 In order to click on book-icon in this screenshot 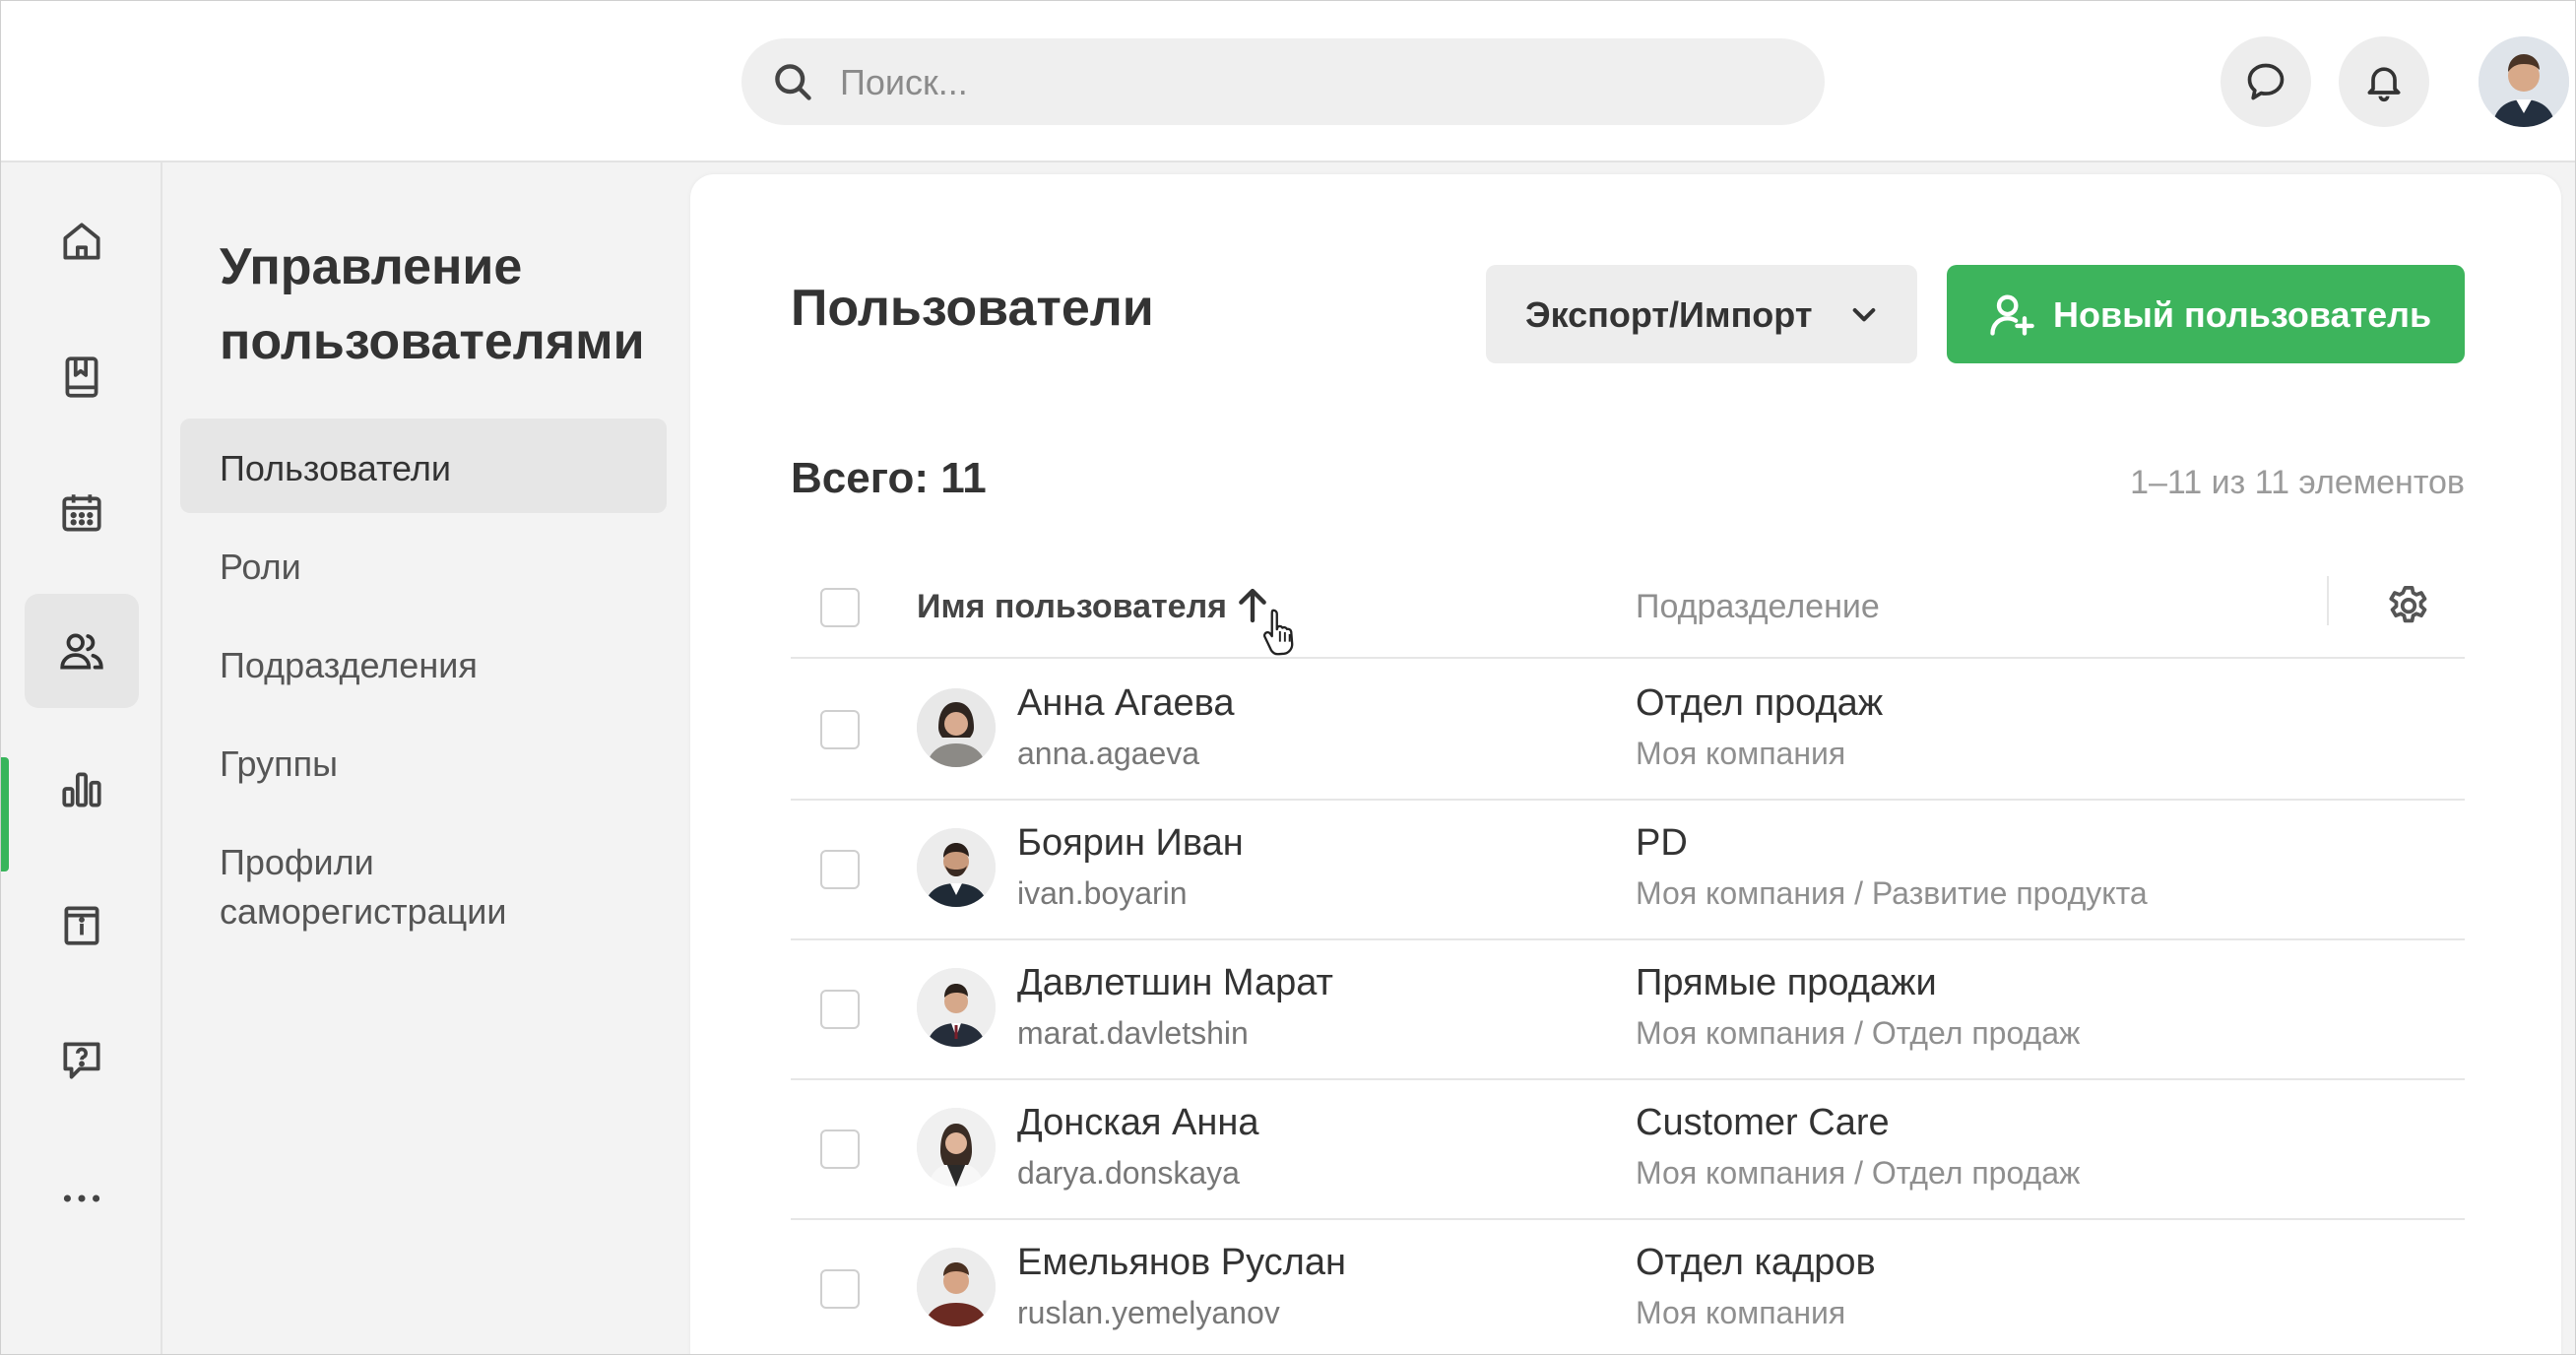, I will do `click(81, 377)`.